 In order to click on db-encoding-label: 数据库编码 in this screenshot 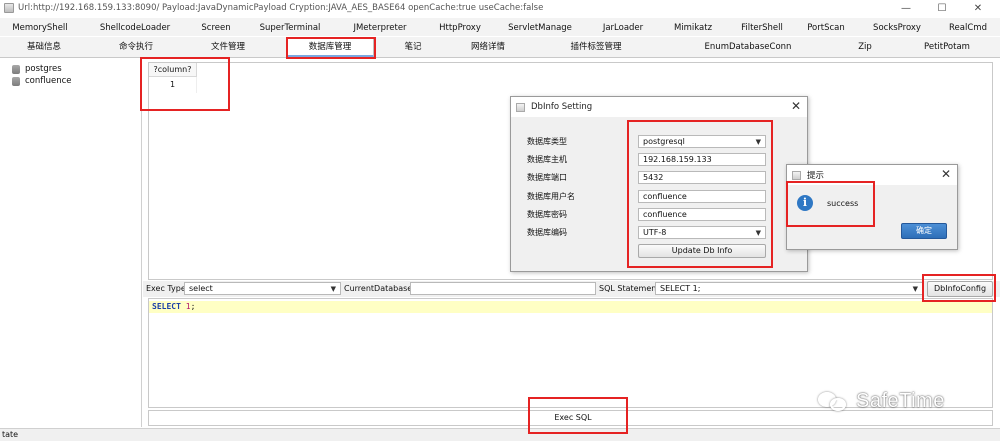, I will do `click(547, 232)`.